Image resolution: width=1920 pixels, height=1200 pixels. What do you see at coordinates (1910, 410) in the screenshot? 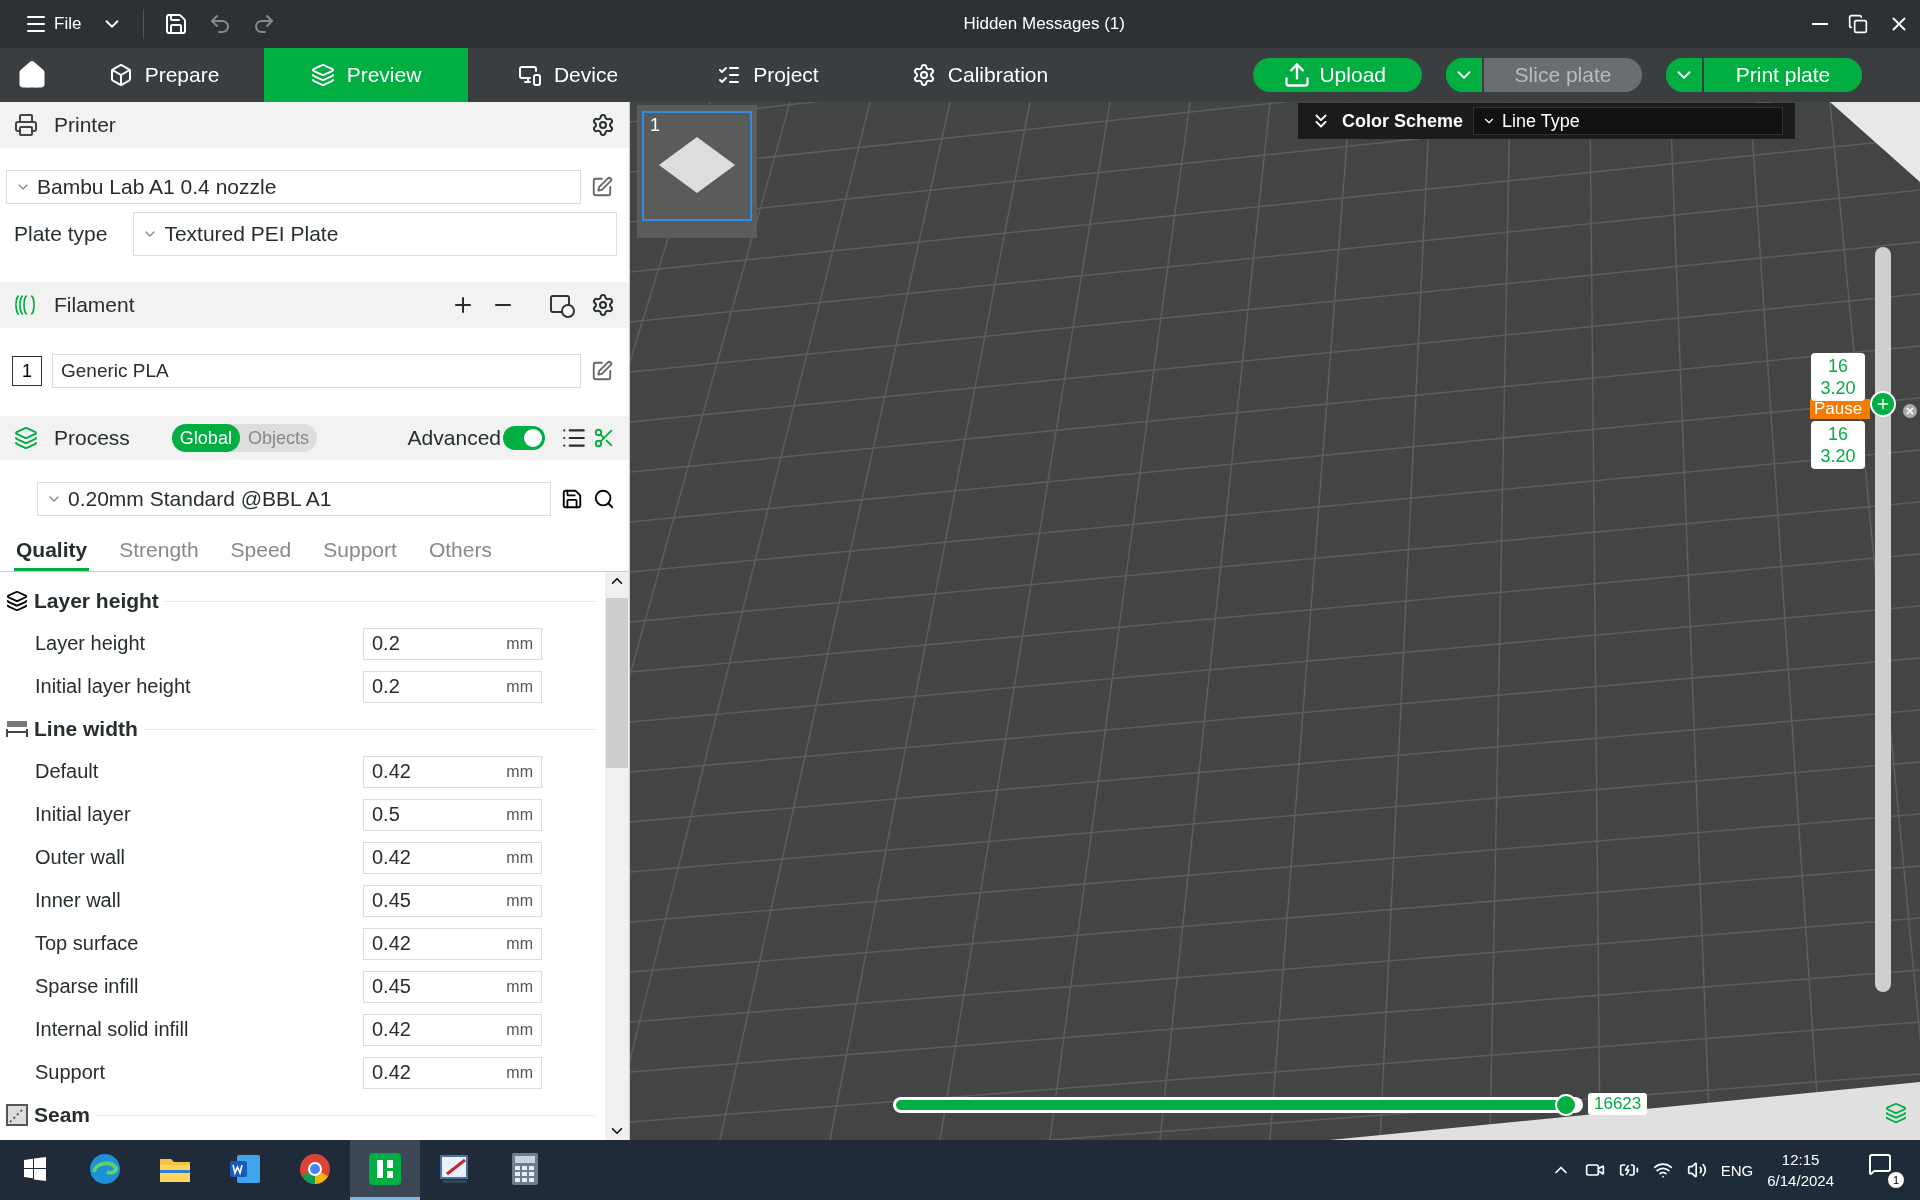
I see `close-icon` at bounding box center [1910, 410].